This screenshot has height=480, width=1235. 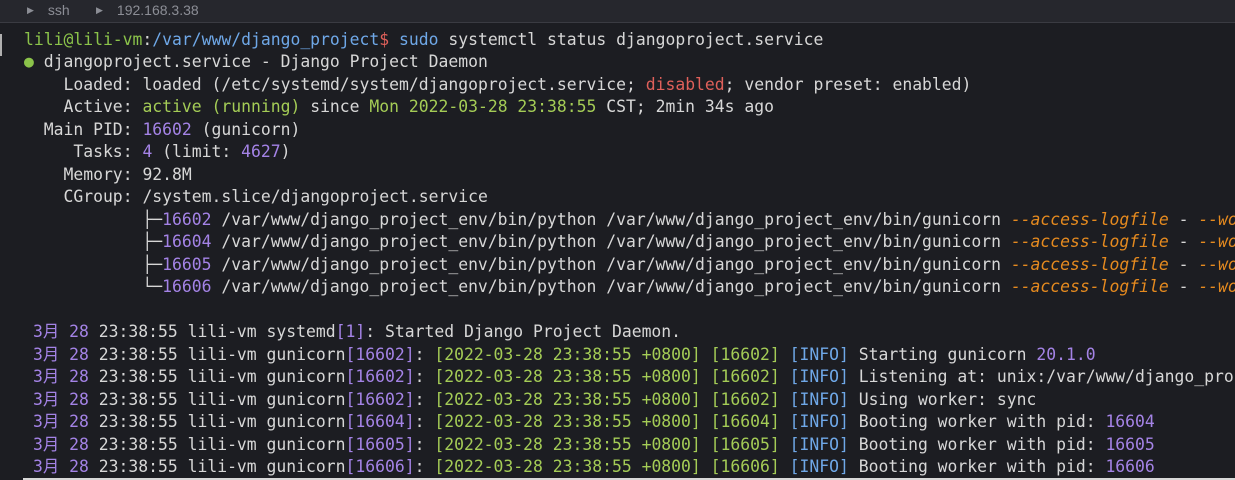 I want to click on service-description: - Django Project Daemon, so click(x=369, y=61).